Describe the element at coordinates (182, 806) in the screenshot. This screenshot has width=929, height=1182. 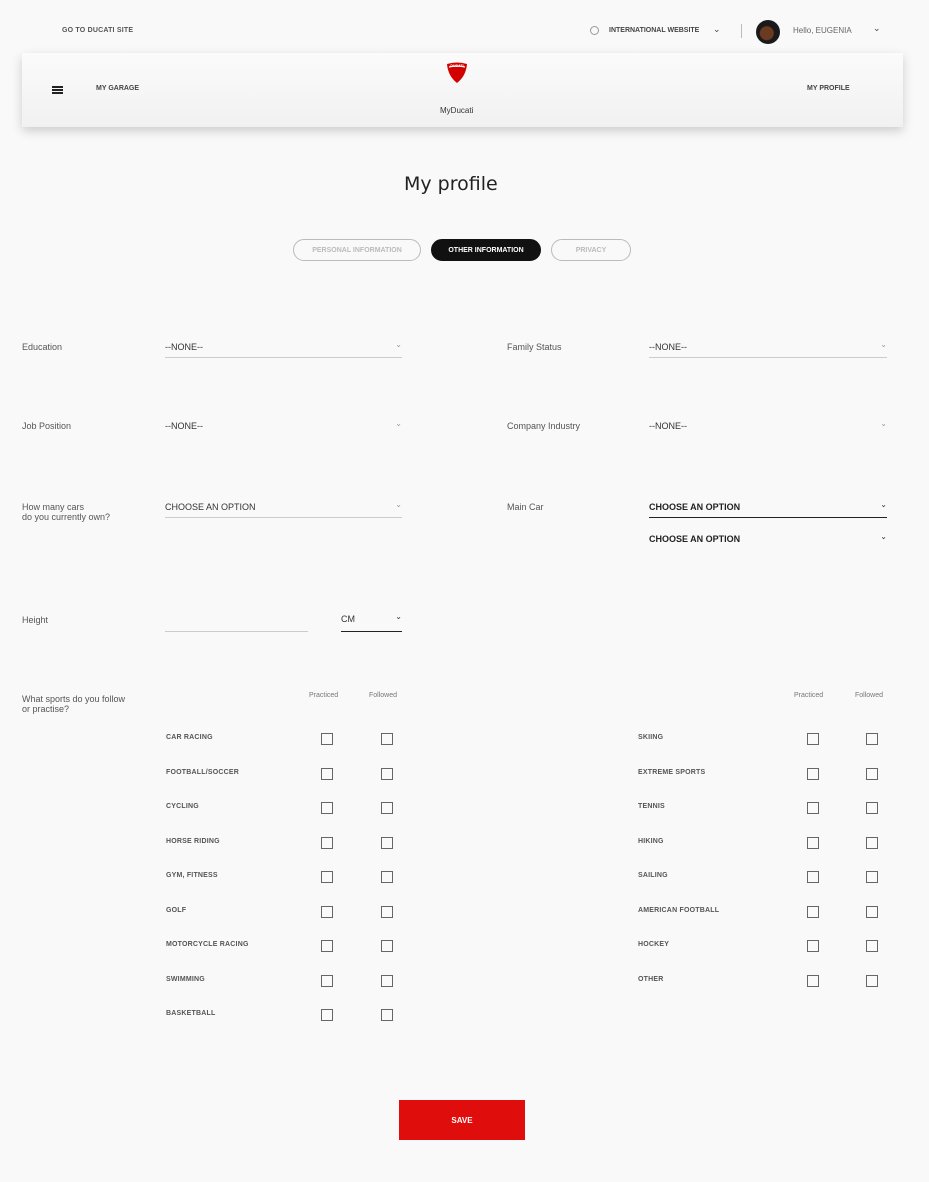
I see `sport-label: CYCLING` at that location.